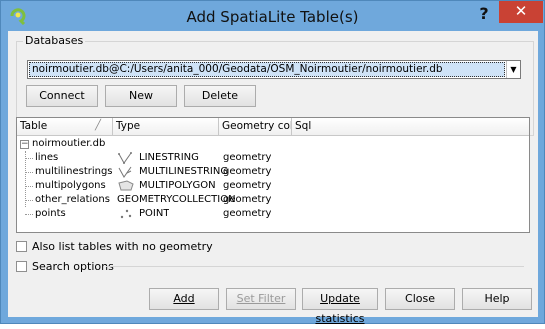 This screenshot has width=545, height=329. What do you see at coordinates (21, 246) in the screenshot?
I see `no-geometry-checkbox` at bounding box center [21, 246].